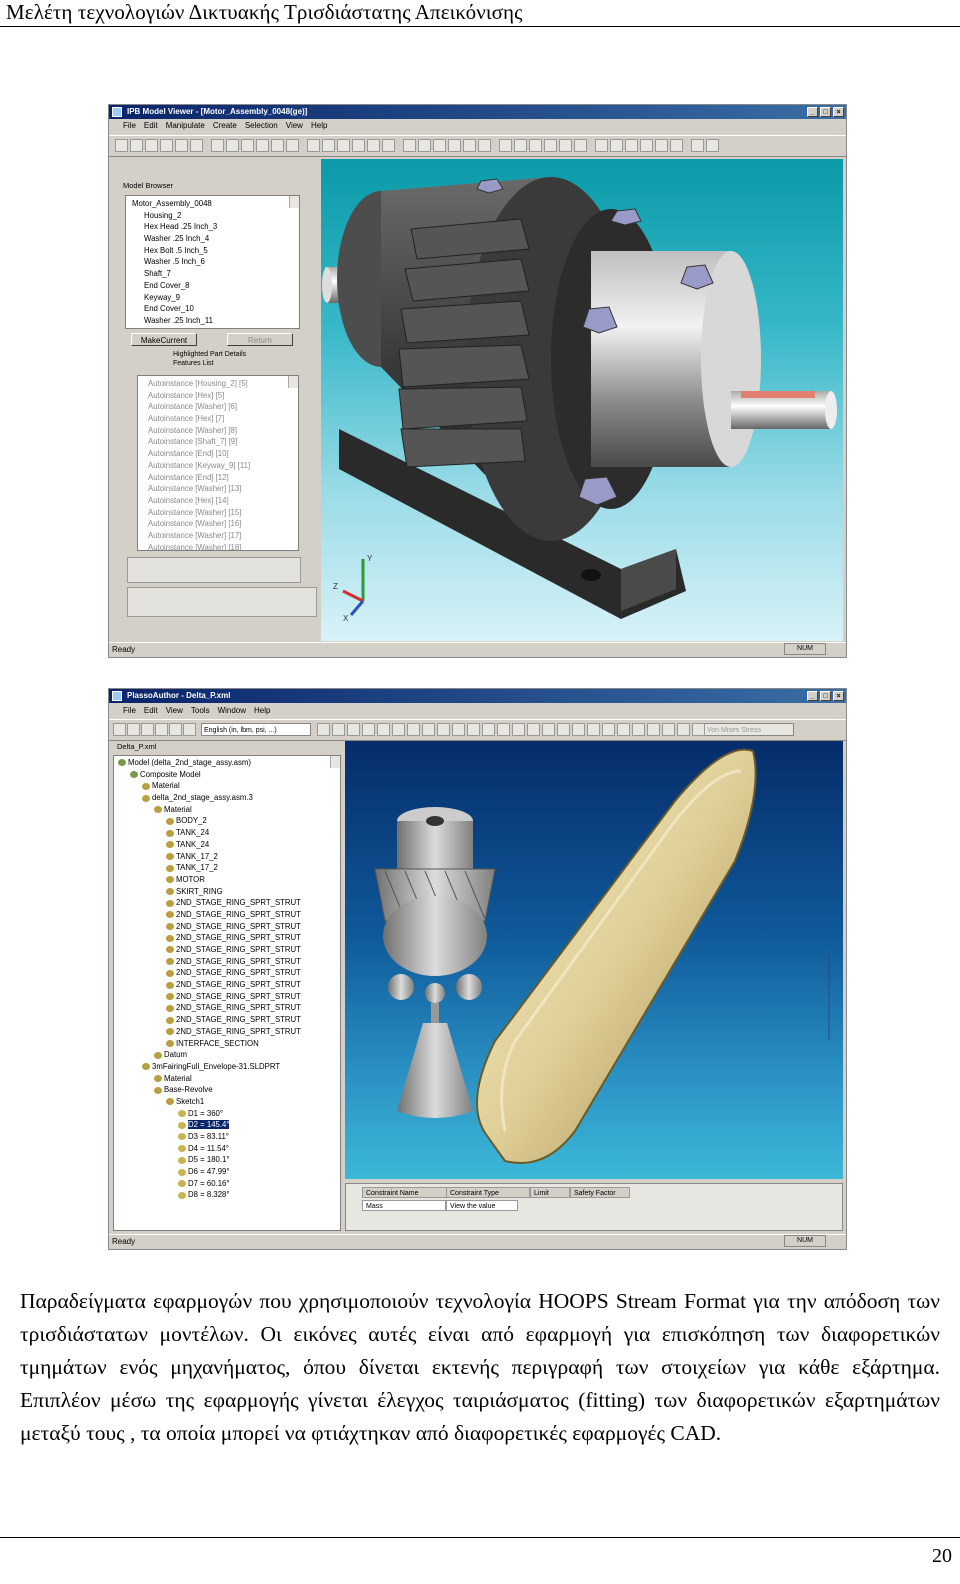 The image size is (960, 1584). I want to click on tree-item: Shaft_7, so click(215, 274).